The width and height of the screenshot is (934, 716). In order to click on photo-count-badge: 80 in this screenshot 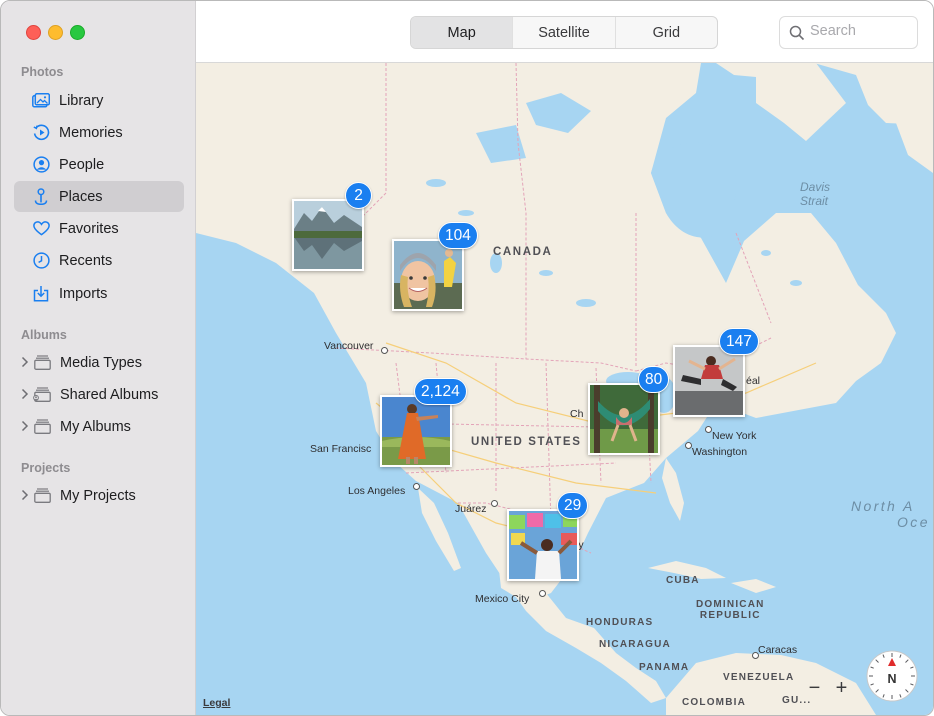, I will do `click(654, 379)`.